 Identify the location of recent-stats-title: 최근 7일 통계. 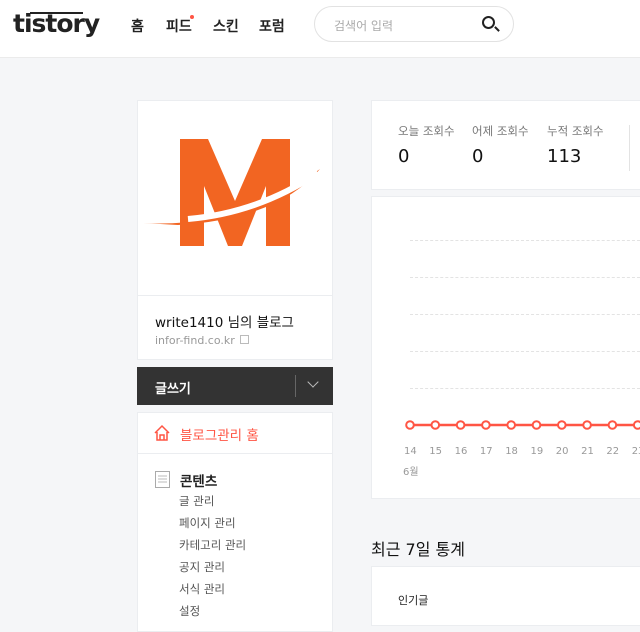
(418, 549).